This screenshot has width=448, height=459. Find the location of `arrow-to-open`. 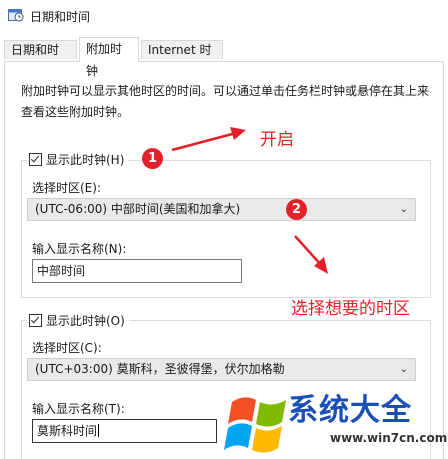

arrow-to-open is located at coordinates (204, 141).